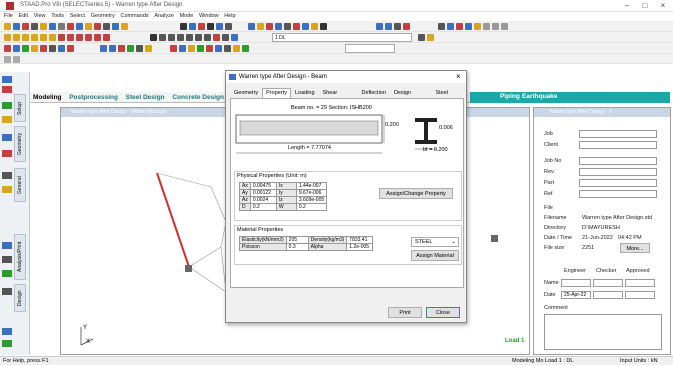 The image size is (673, 366). I want to click on filter-tools-group, so click(426, 37).